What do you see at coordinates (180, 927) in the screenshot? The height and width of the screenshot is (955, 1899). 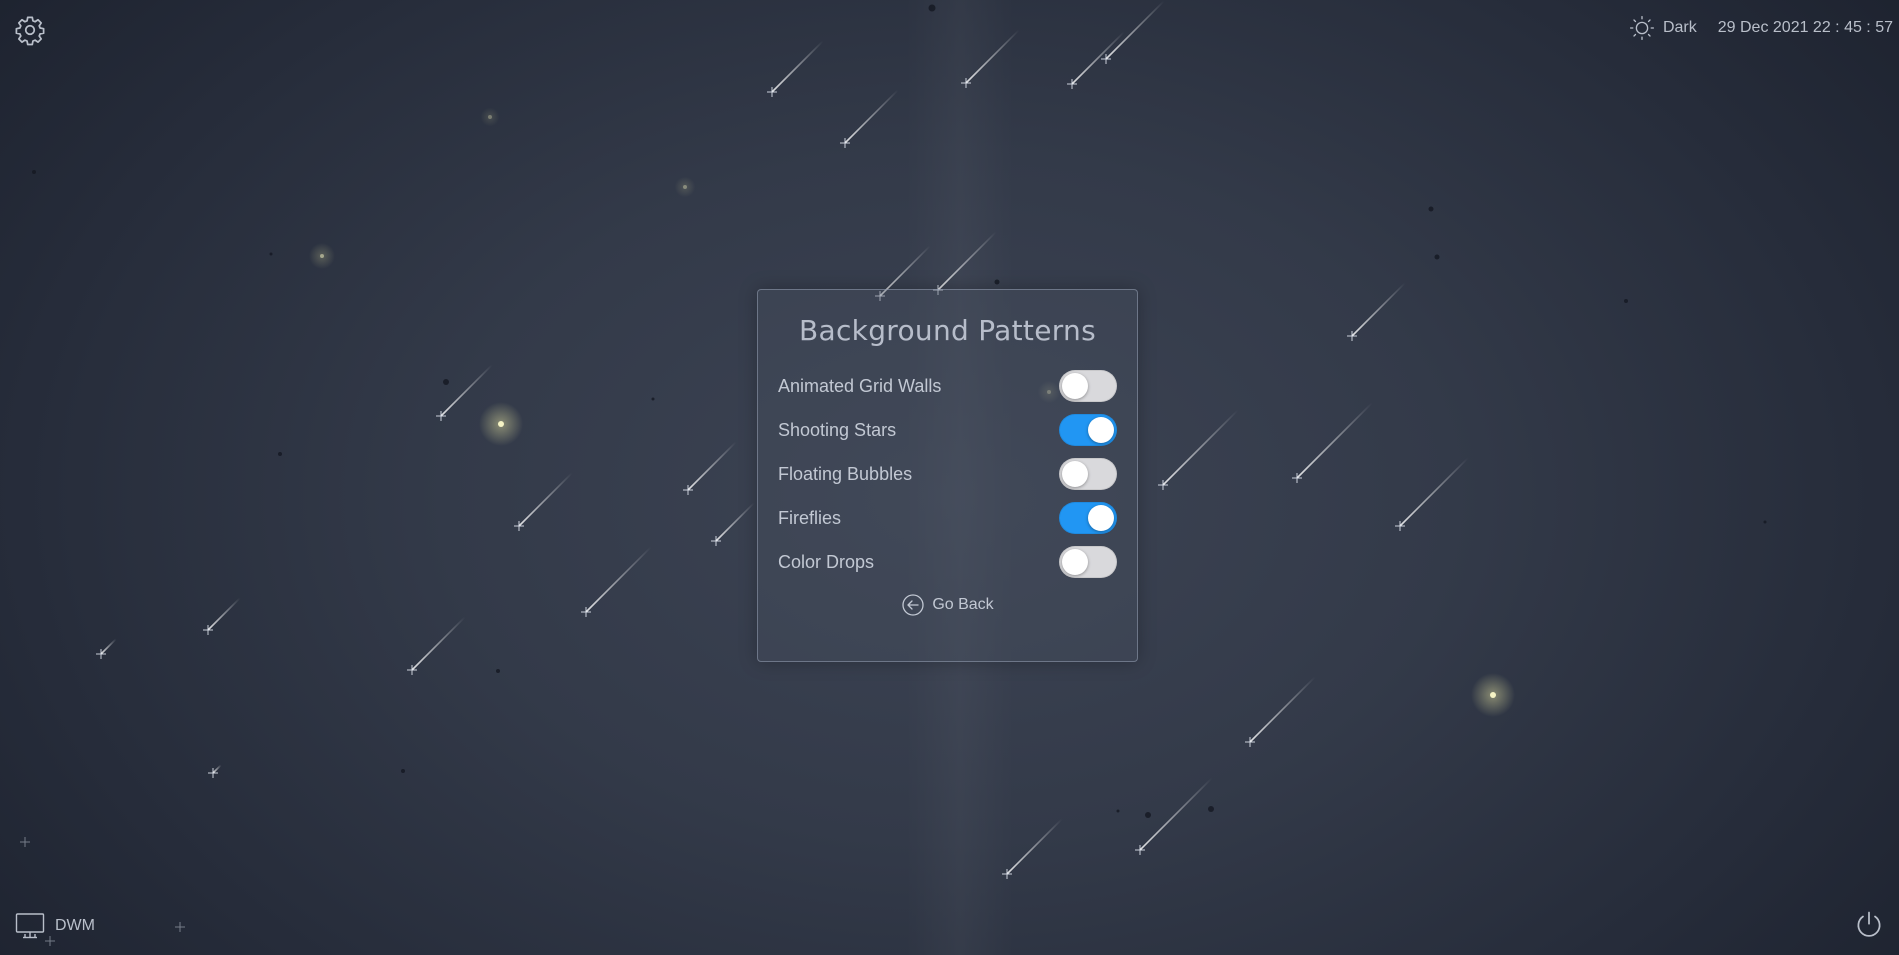 I see `twinkle-star` at bounding box center [180, 927].